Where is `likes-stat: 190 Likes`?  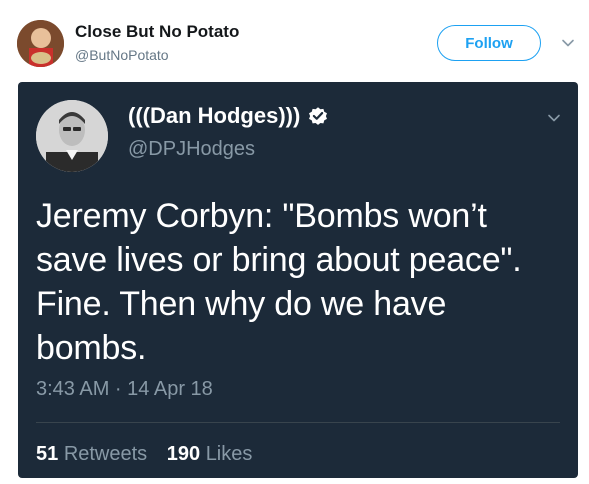
likes-stat: 190 Likes is located at coordinates (210, 454).